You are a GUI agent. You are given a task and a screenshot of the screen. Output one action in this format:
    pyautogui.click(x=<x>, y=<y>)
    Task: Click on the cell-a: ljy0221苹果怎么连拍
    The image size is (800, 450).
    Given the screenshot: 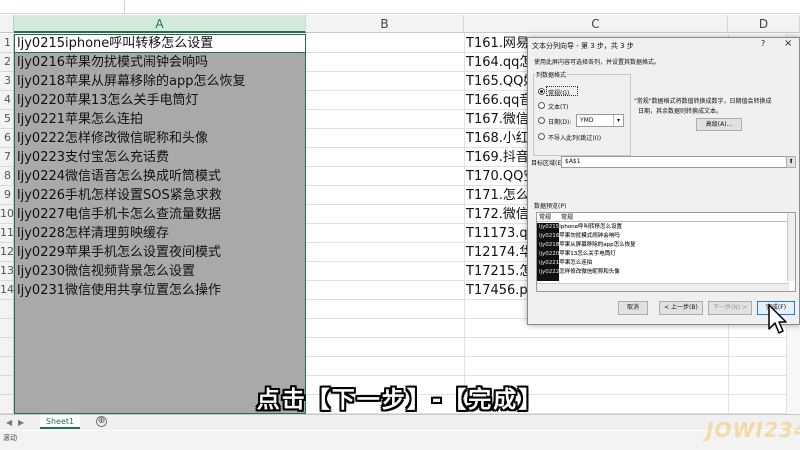 What is the action you would take?
    pyautogui.click(x=161, y=119)
    